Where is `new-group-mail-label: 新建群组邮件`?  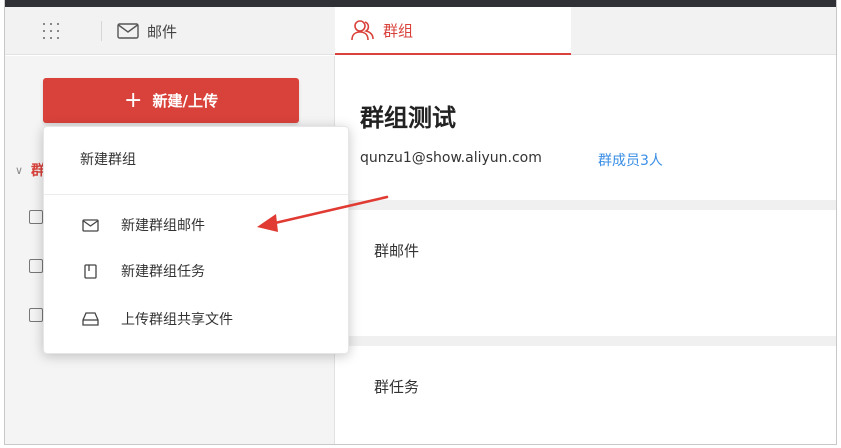 new-group-mail-label: 新建群组邮件 is located at coordinates (163, 226).